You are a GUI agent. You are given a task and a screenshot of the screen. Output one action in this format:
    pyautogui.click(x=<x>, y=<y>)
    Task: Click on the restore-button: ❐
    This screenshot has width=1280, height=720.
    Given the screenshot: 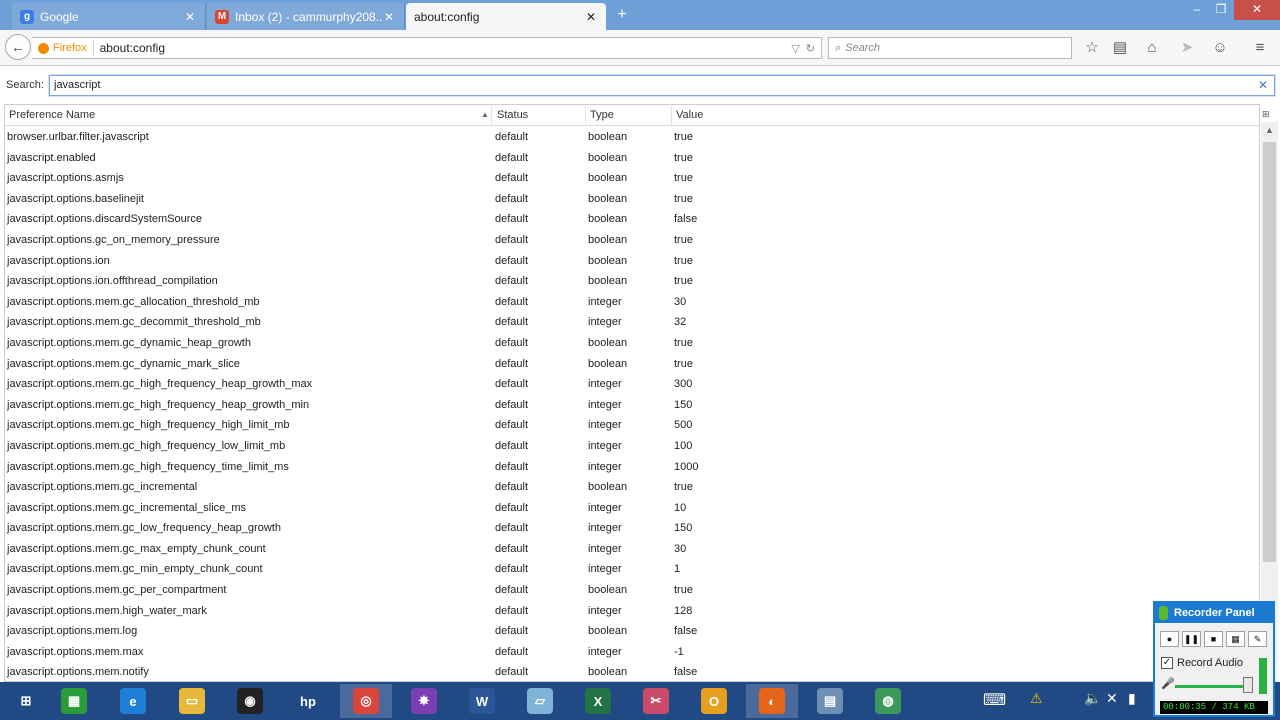 What is the action you would take?
    pyautogui.click(x=1221, y=10)
    